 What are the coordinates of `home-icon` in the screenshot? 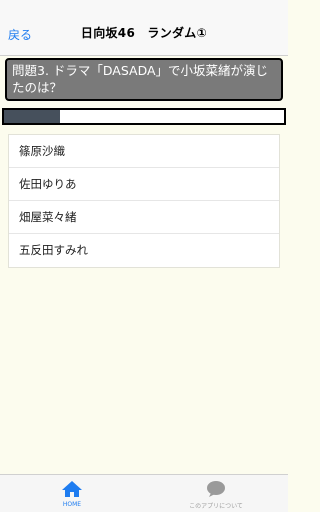 It's located at (72, 491).